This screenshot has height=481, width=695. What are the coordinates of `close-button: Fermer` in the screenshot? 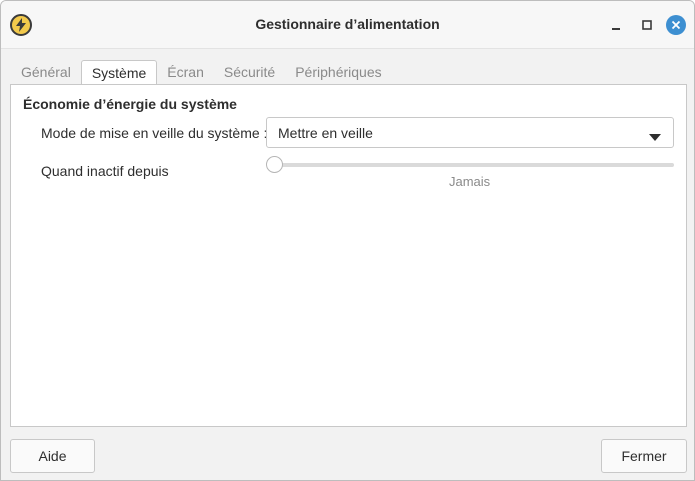 It's located at (644, 456).